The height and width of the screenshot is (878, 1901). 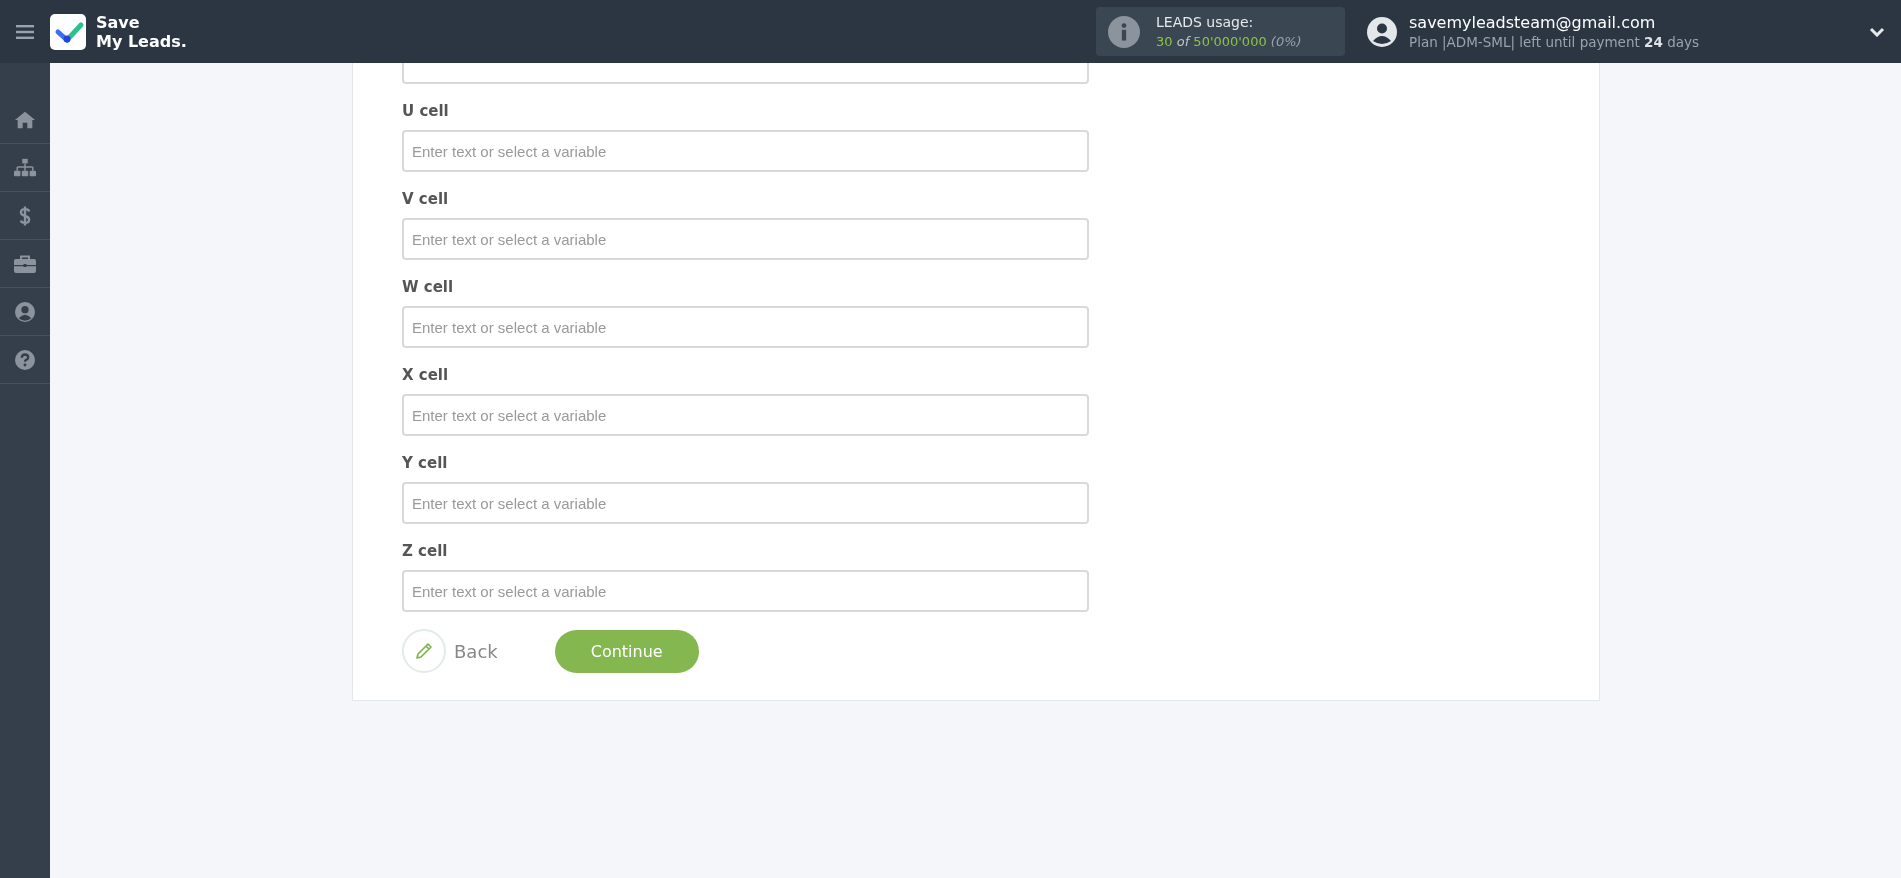 I want to click on usage-count: 30 of 50'000'000 (0%), so click(x=1229, y=41).